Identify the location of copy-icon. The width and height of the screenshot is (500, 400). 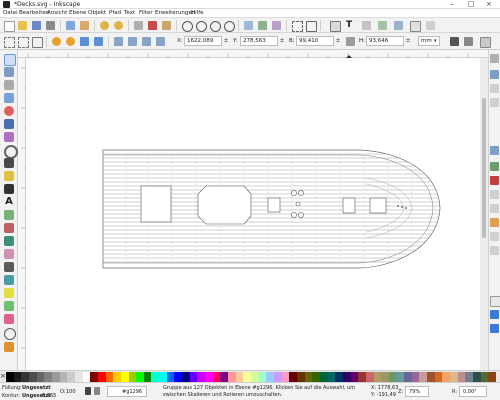
(138, 25).